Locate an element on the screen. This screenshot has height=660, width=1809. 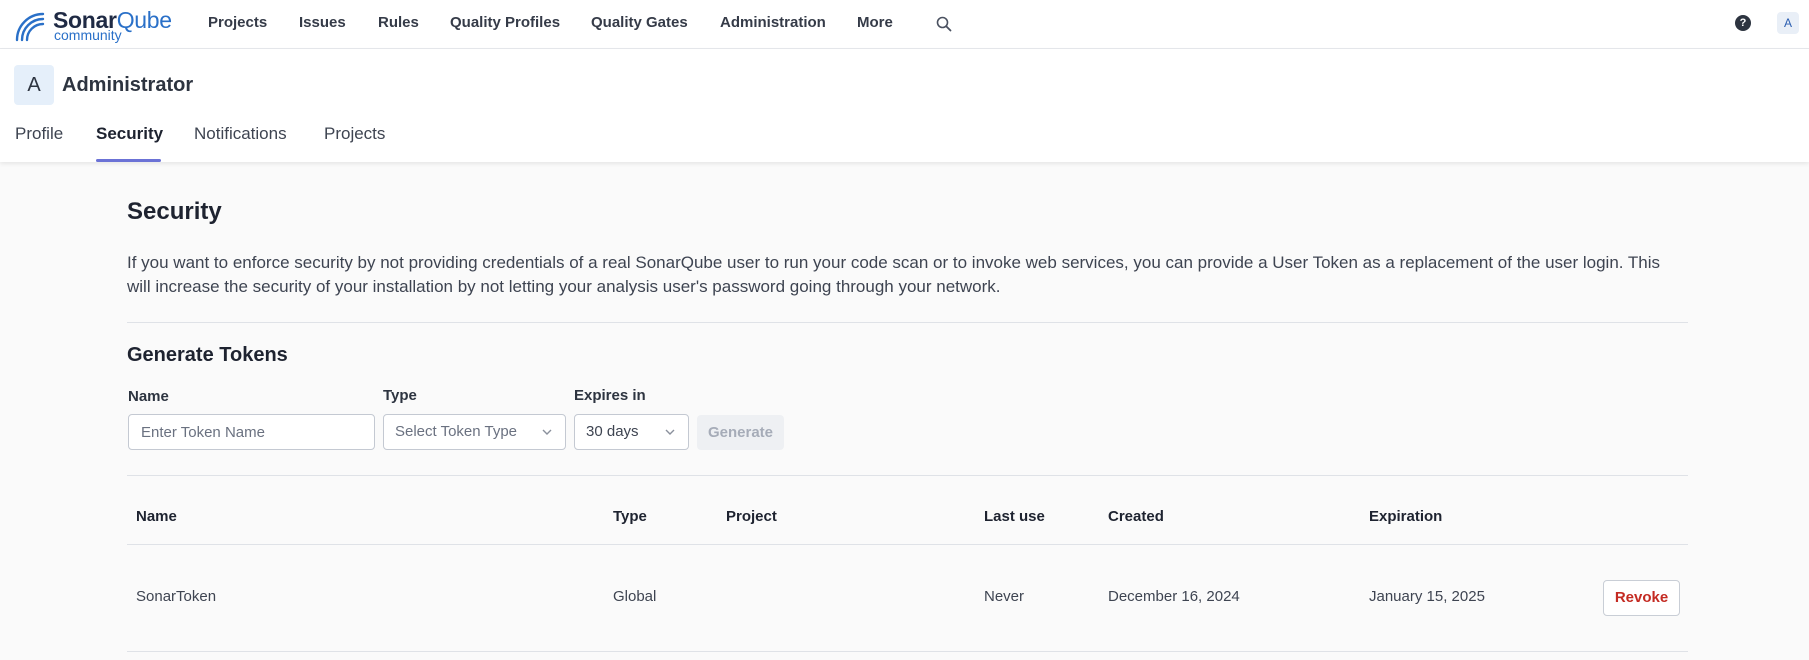
nav-projects: Projects is located at coordinates (237, 23).